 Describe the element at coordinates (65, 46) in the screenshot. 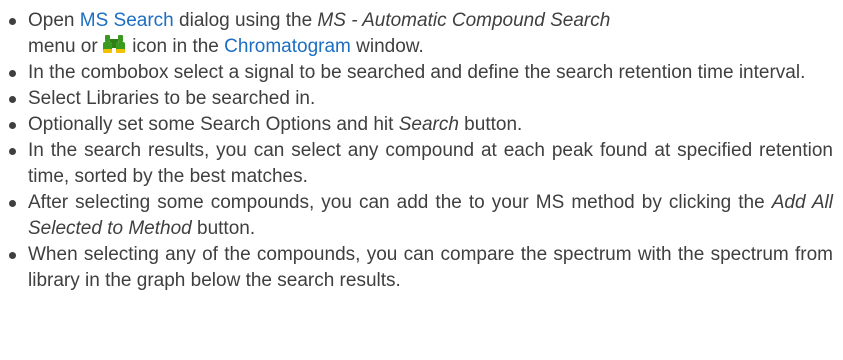

I see `step-text: menu or` at that location.